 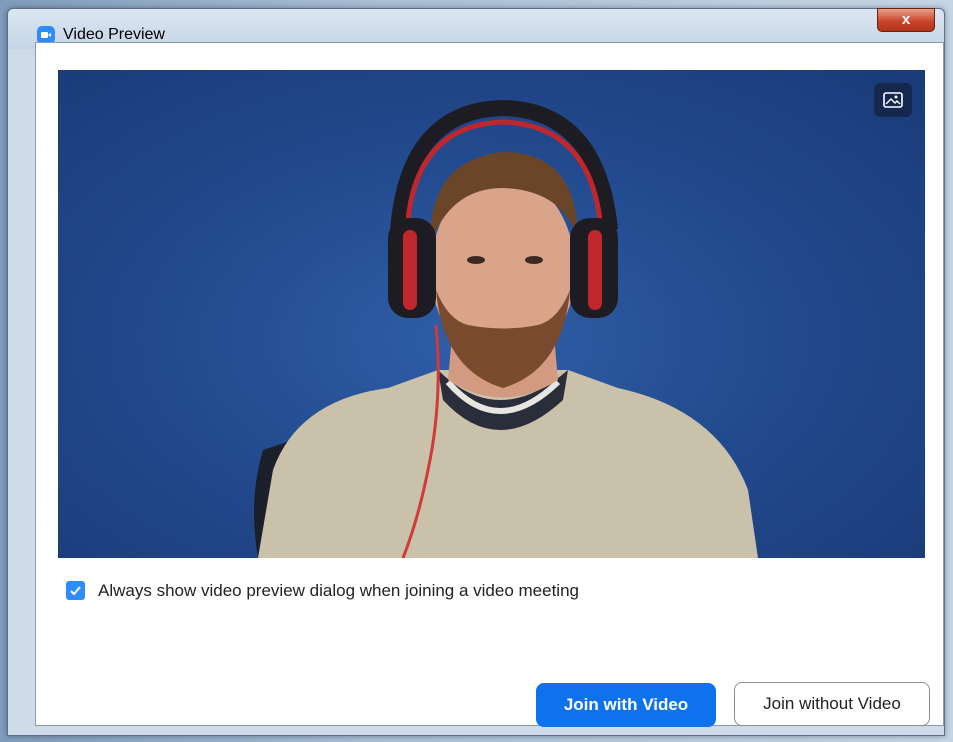 What do you see at coordinates (626, 705) in the screenshot?
I see `join-with-video-button: Join with Video` at bounding box center [626, 705].